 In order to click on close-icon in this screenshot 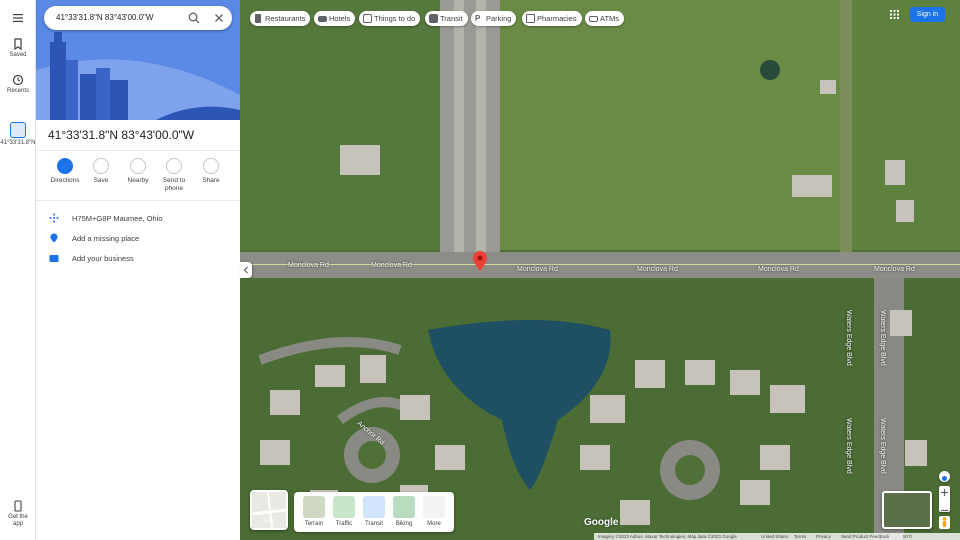, I will do `click(219, 18)`.